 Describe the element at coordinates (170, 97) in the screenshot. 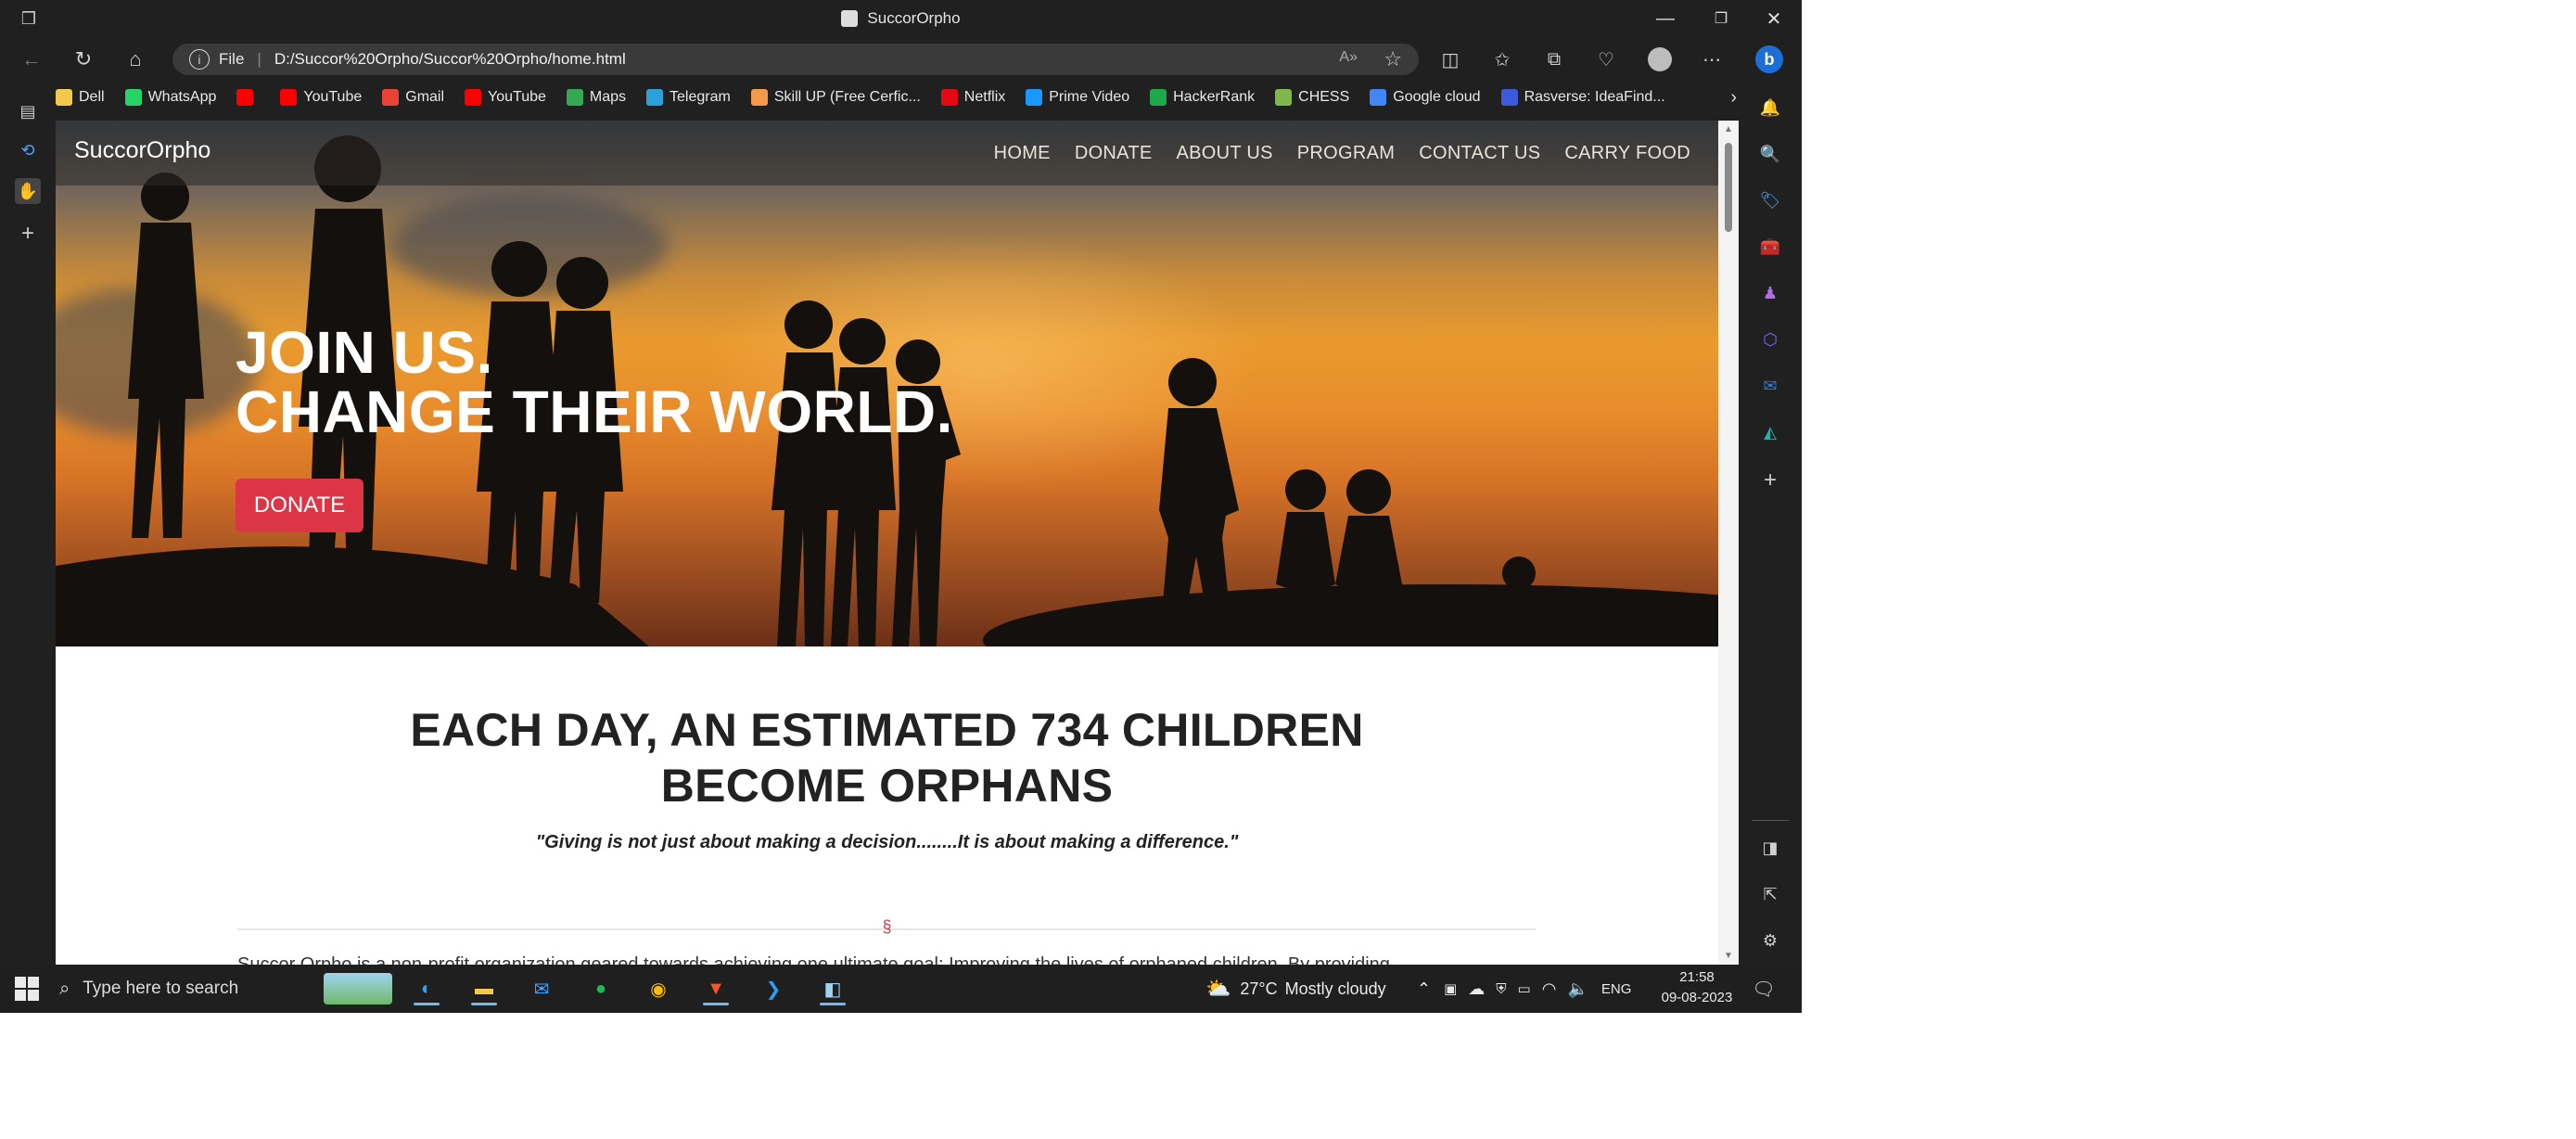

I see `bookmark-item: WhatsApp` at that location.